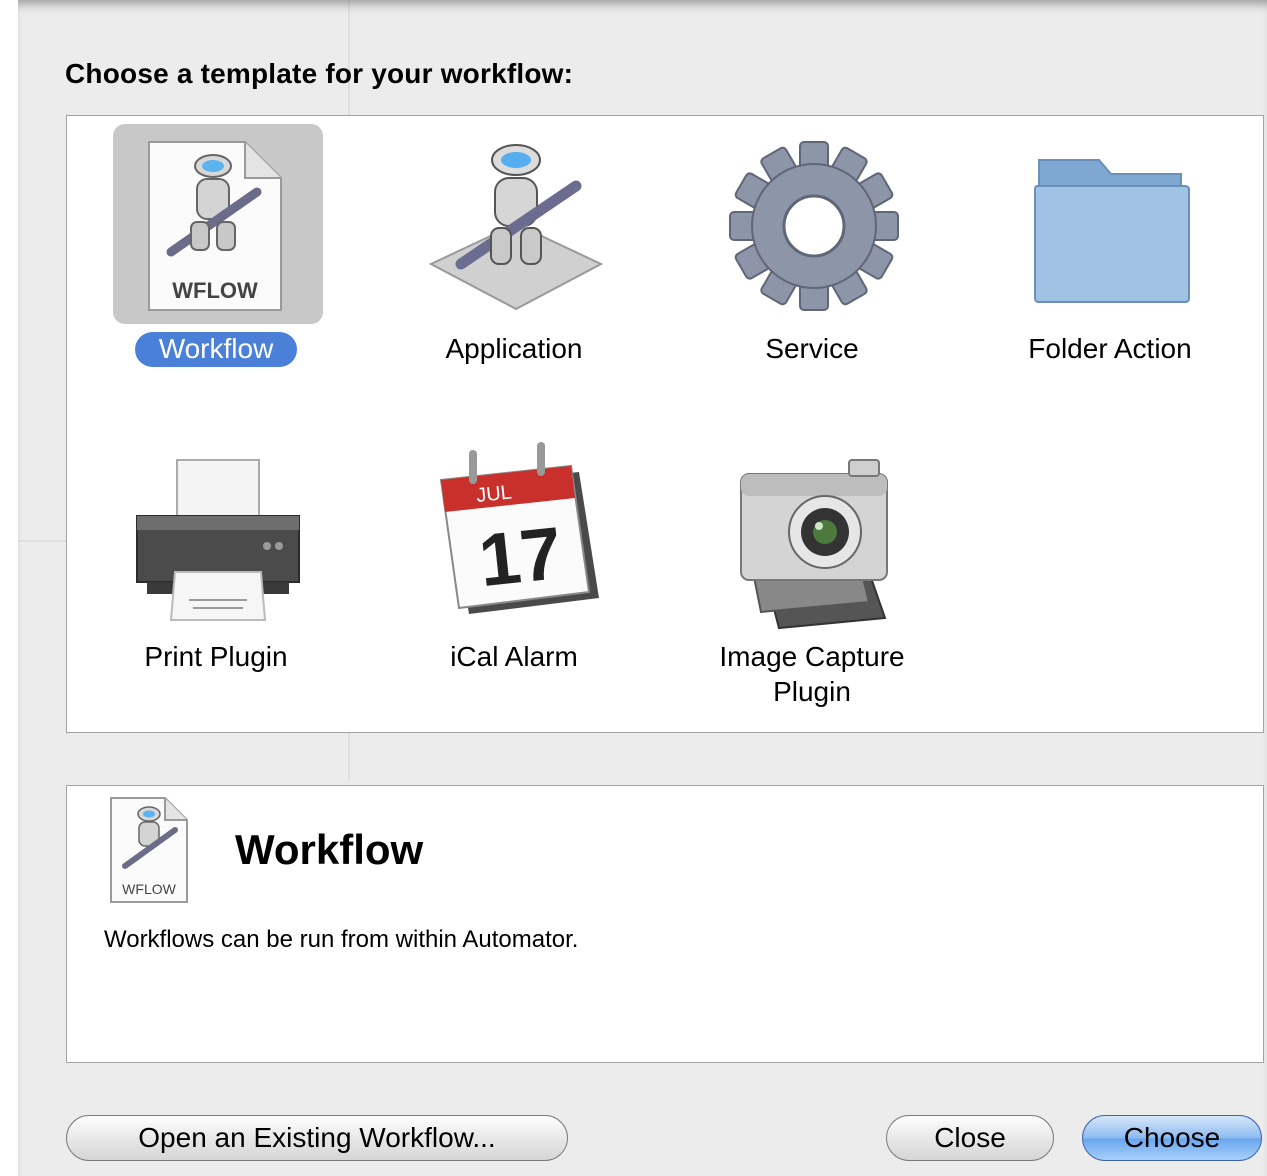 The image size is (1267, 1176). Describe the element at coordinates (216, 656) in the screenshot. I see `template-label: Print Plugin` at that location.